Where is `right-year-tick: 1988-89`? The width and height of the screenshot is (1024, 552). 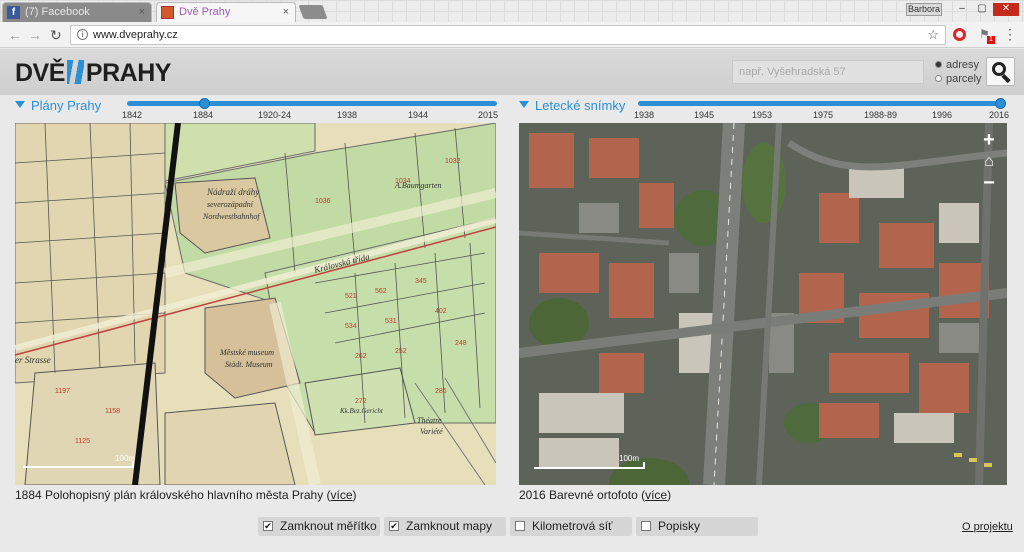
right-year-tick: 1988-89 is located at coordinates (880, 115).